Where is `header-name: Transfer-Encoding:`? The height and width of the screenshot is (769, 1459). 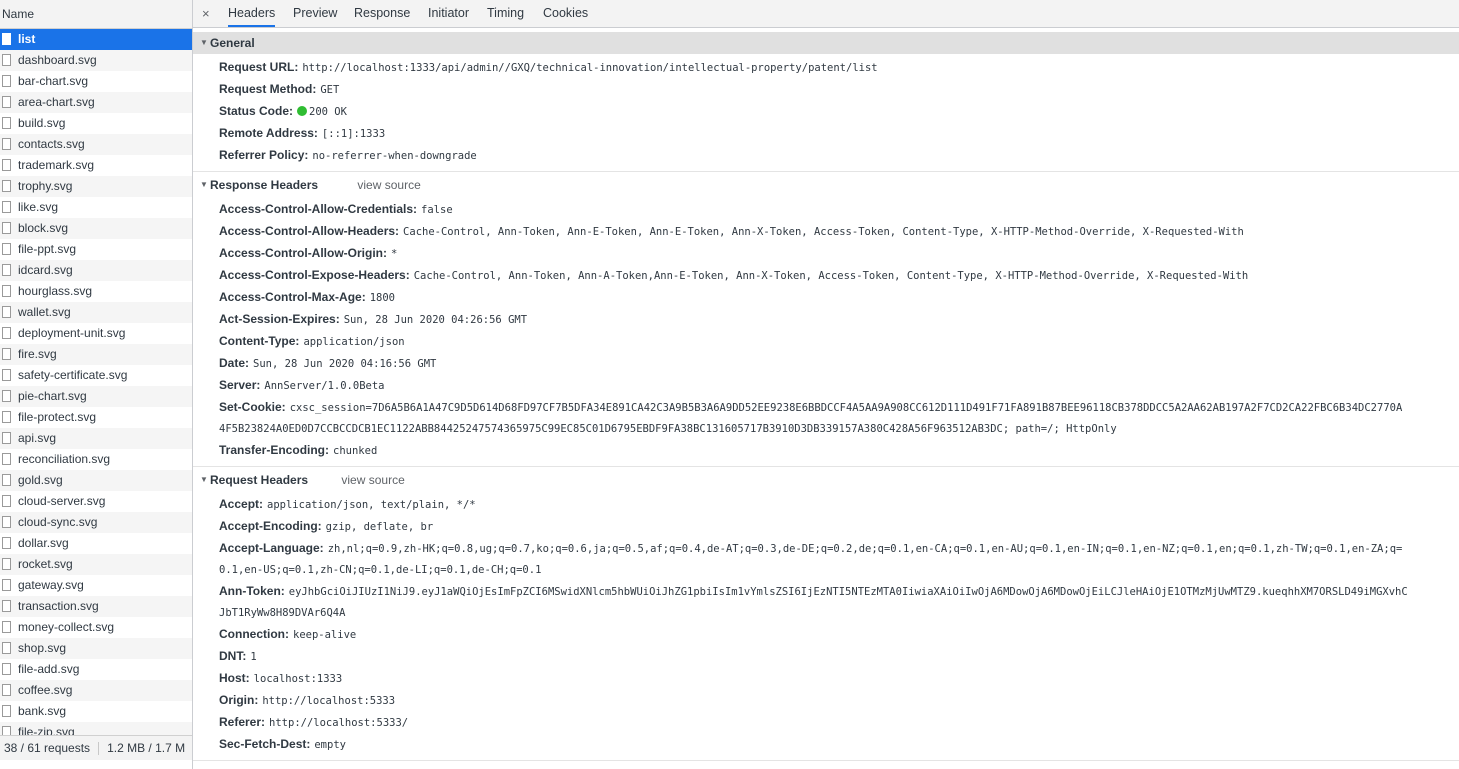 header-name: Transfer-Encoding: is located at coordinates (274, 450).